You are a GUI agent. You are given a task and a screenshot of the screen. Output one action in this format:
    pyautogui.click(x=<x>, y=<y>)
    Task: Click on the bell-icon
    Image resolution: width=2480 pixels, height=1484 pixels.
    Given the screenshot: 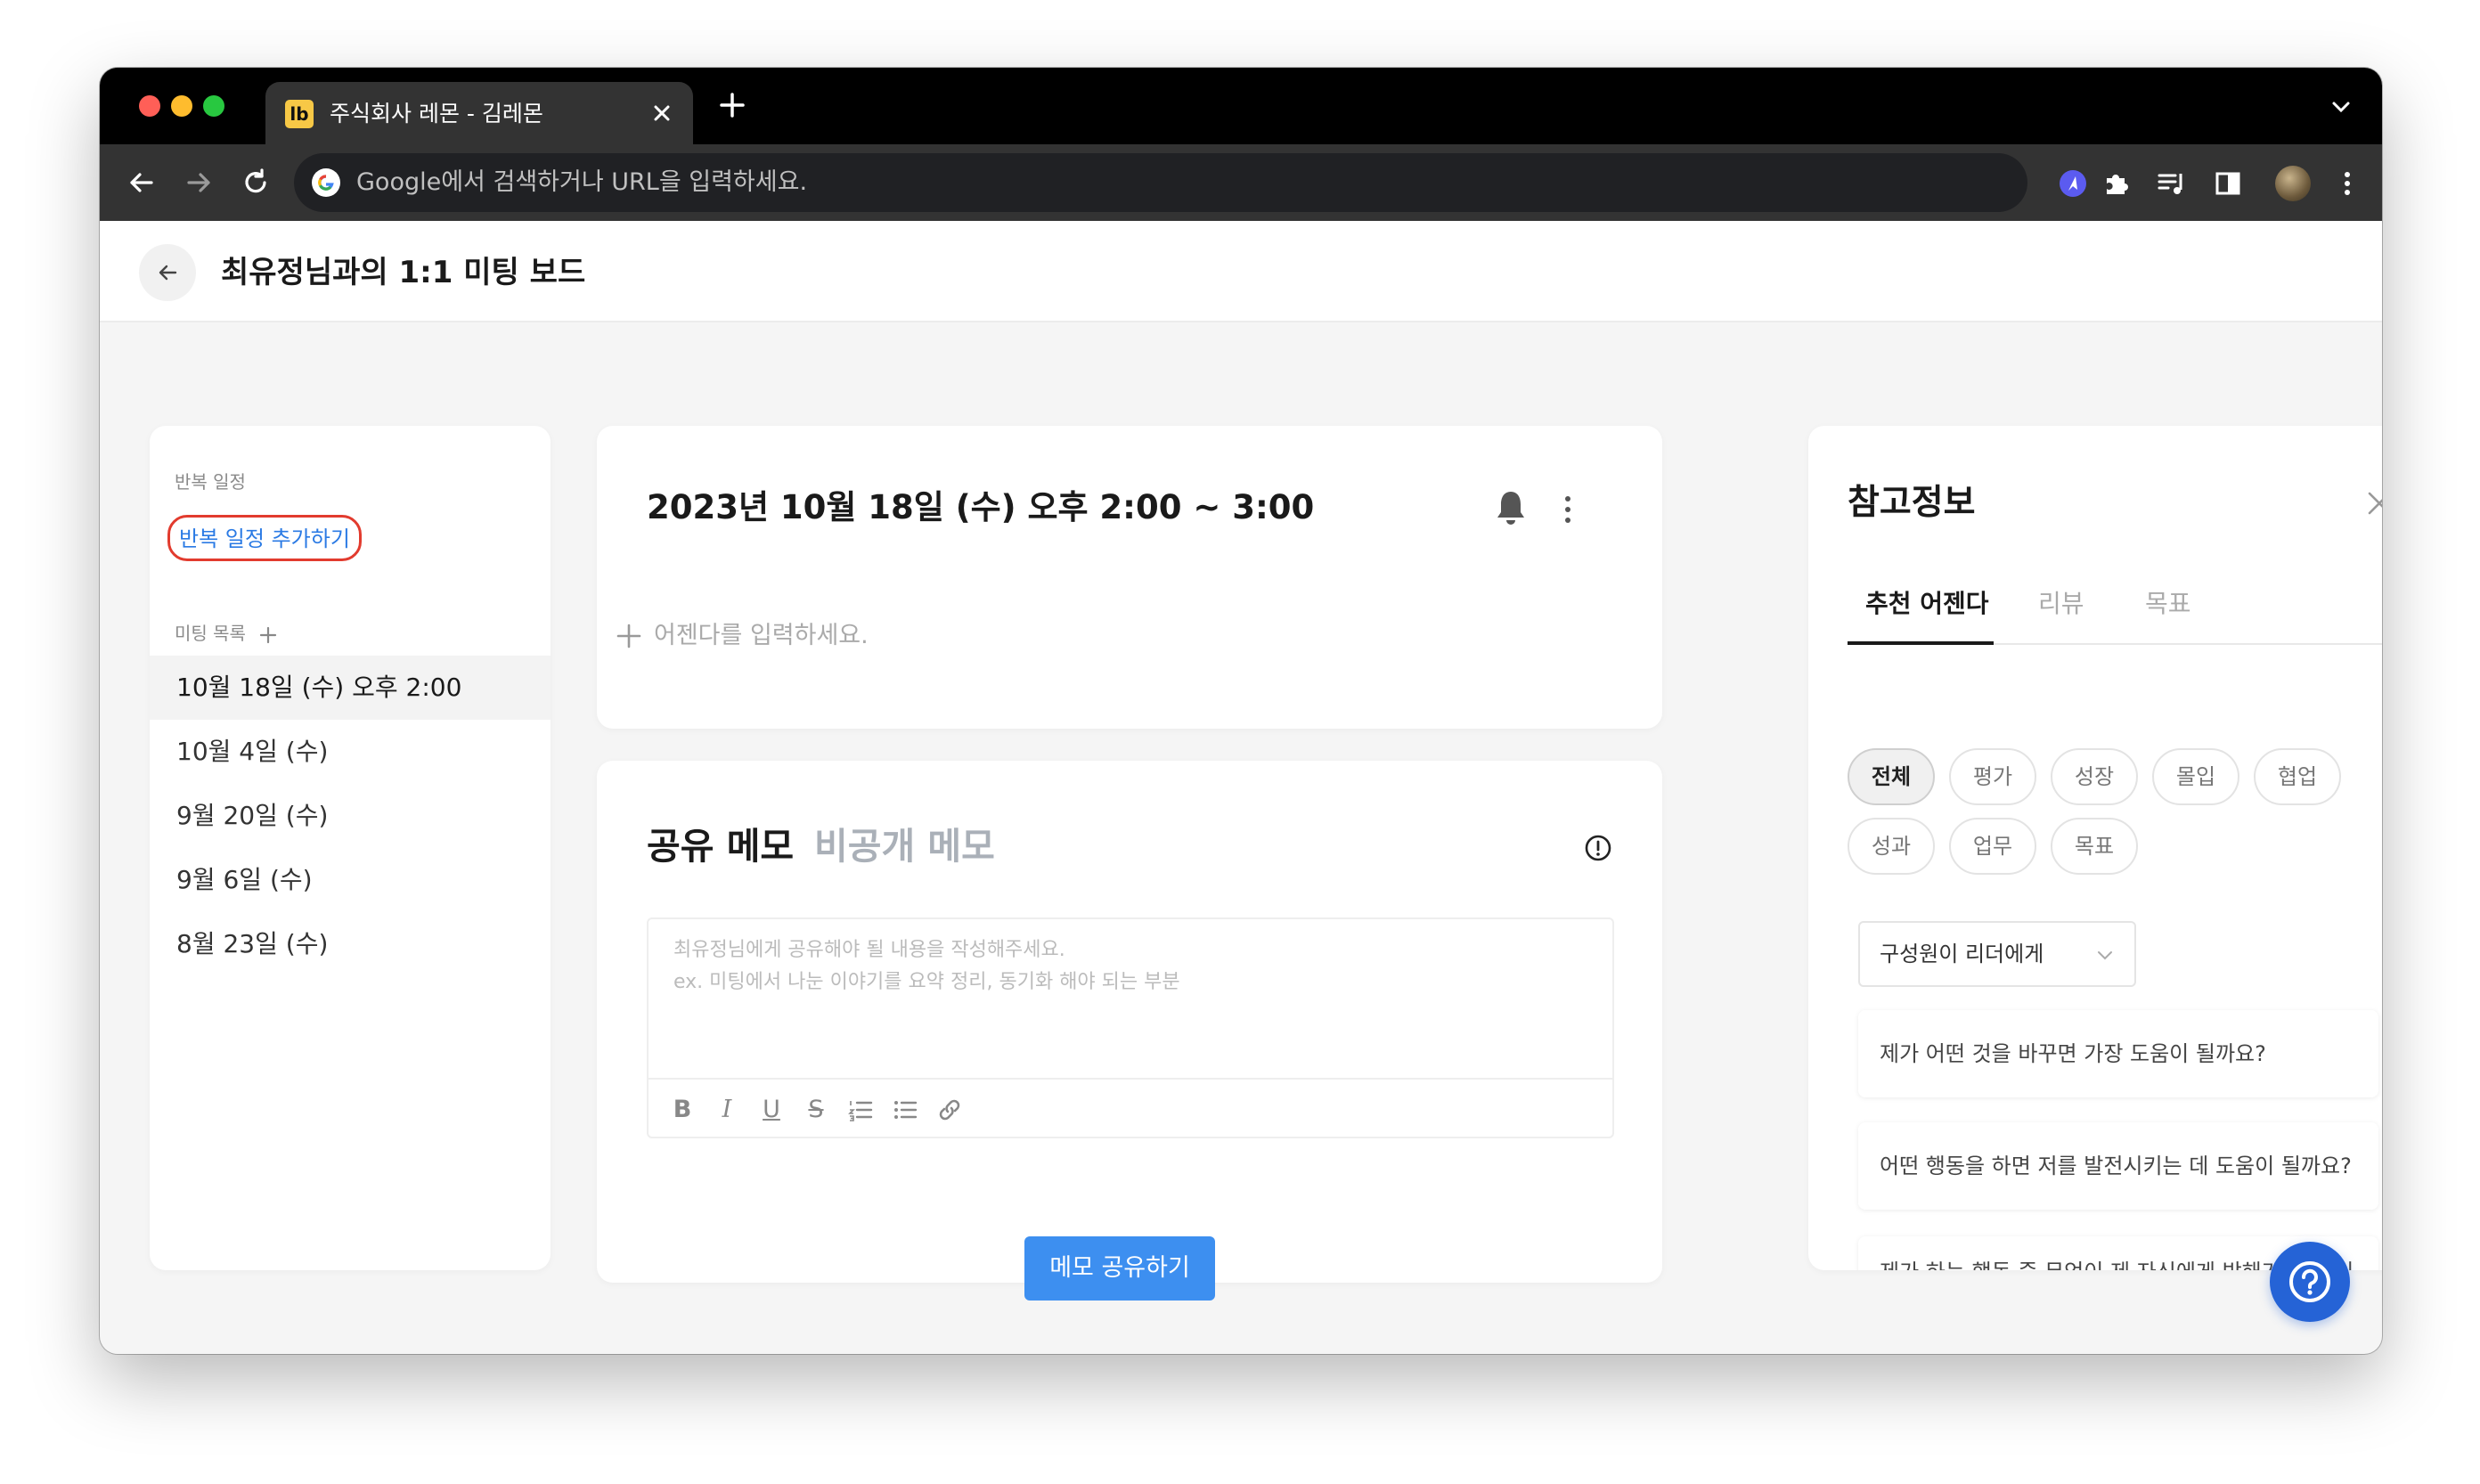 What is the action you would take?
    pyautogui.click(x=1511, y=508)
    